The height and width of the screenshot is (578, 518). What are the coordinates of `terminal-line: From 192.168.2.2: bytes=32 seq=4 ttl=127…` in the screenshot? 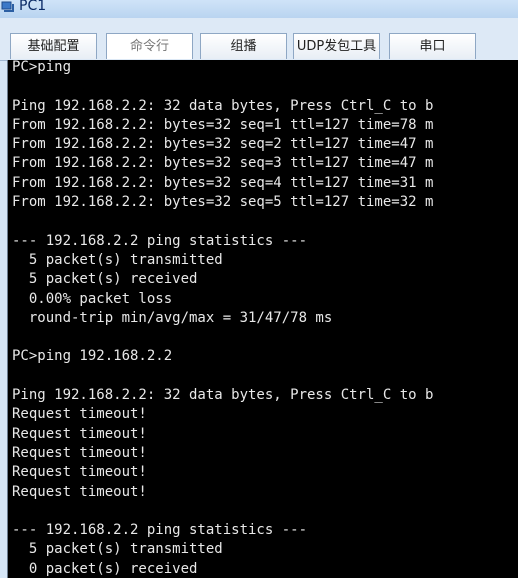 It's located at (223, 182).